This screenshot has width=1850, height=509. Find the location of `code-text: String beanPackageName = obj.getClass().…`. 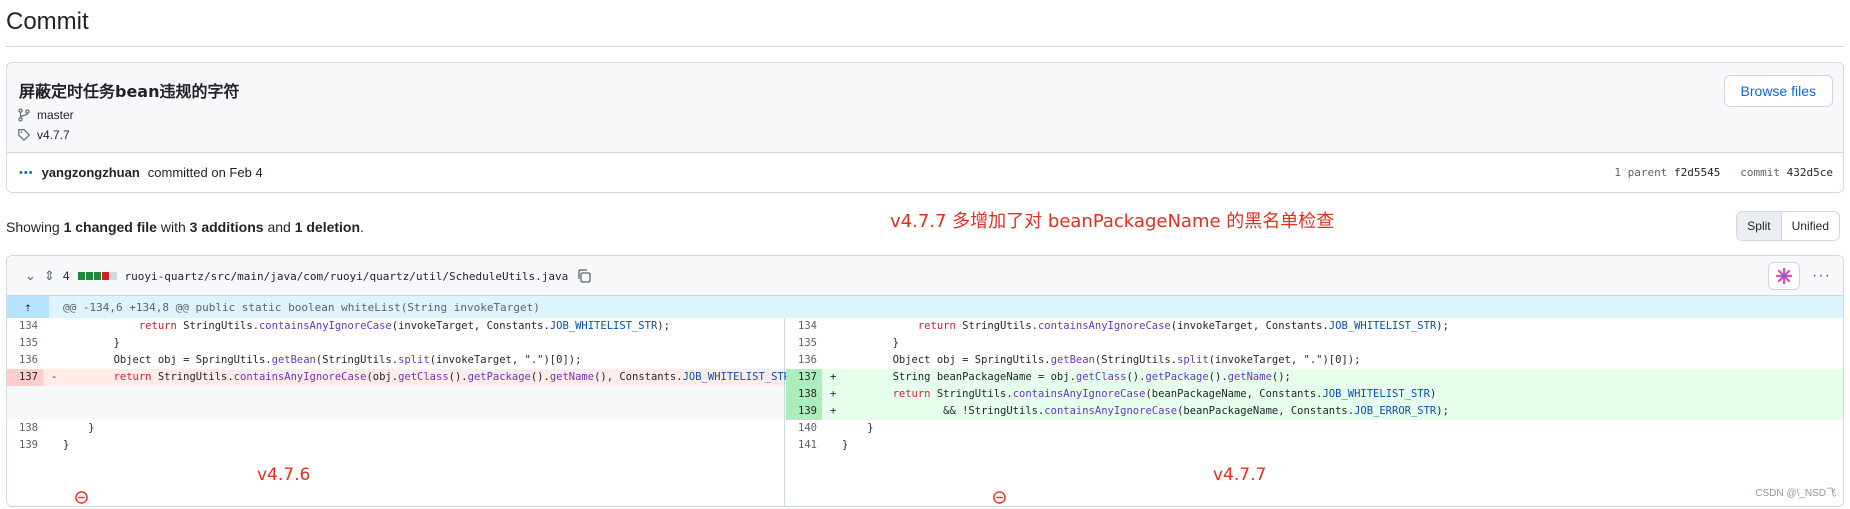

code-text: String beanPackageName = obj.getClass().… is located at coordinates (1066, 377).